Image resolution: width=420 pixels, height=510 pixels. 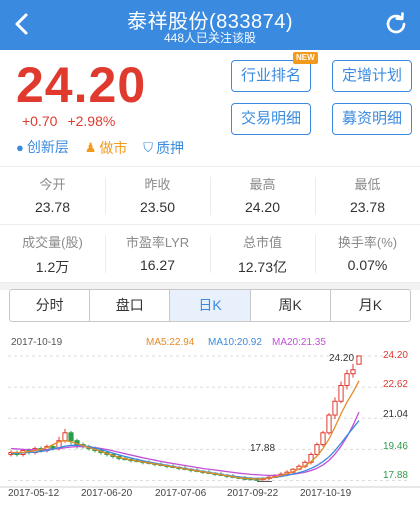 I want to click on y-tick-label: 24.20, so click(x=395, y=355).